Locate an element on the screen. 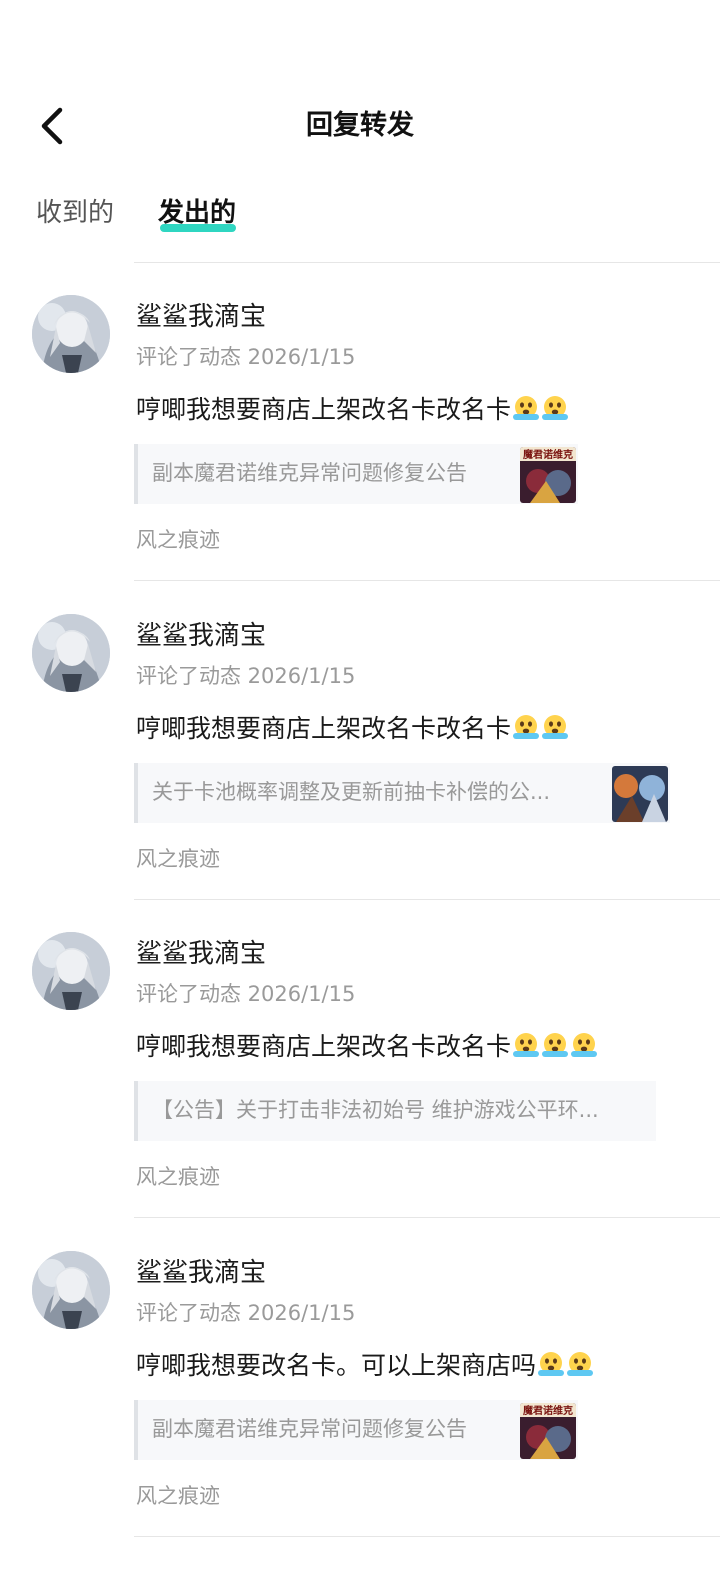  top-bar: 回复转发 is located at coordinates (360, 90).